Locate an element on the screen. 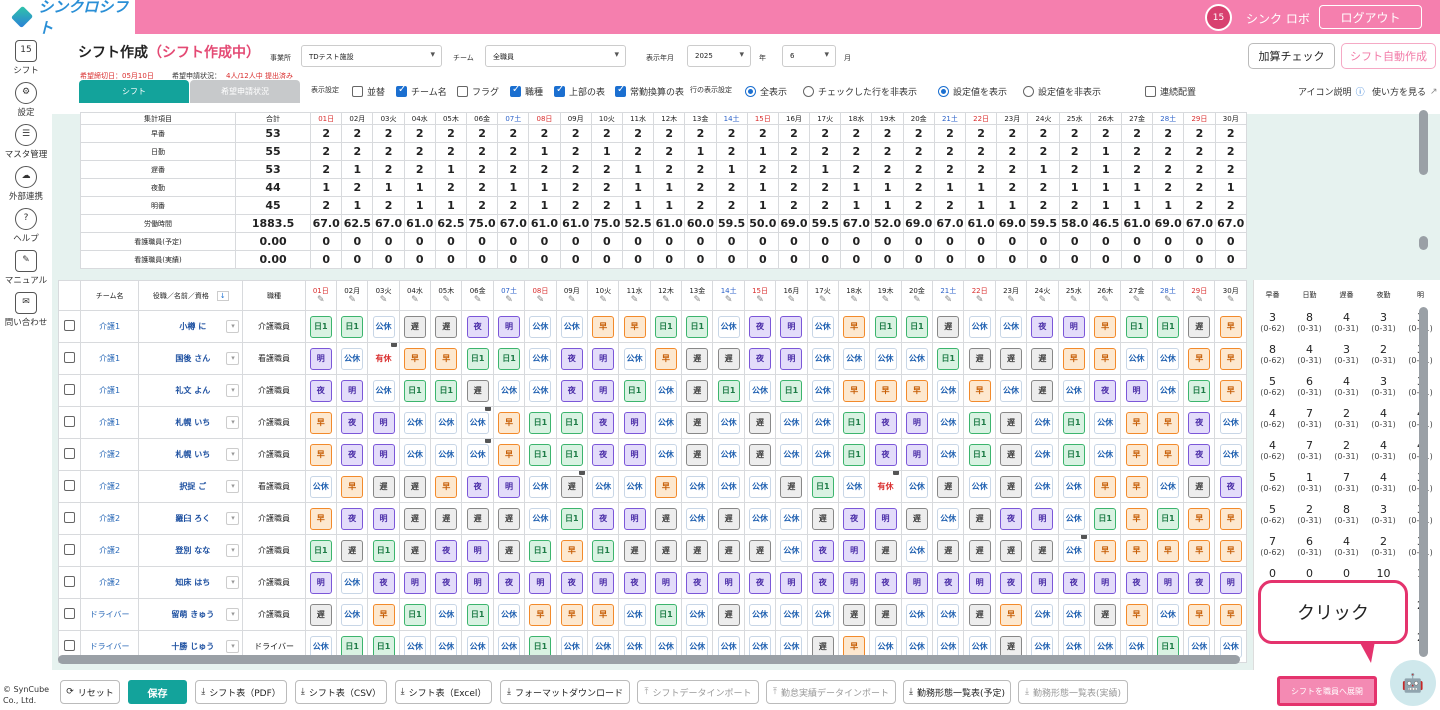 This screenshot has height=710, width=1440. day-header: 08日 ✎ is located at coordinates (540, 295).